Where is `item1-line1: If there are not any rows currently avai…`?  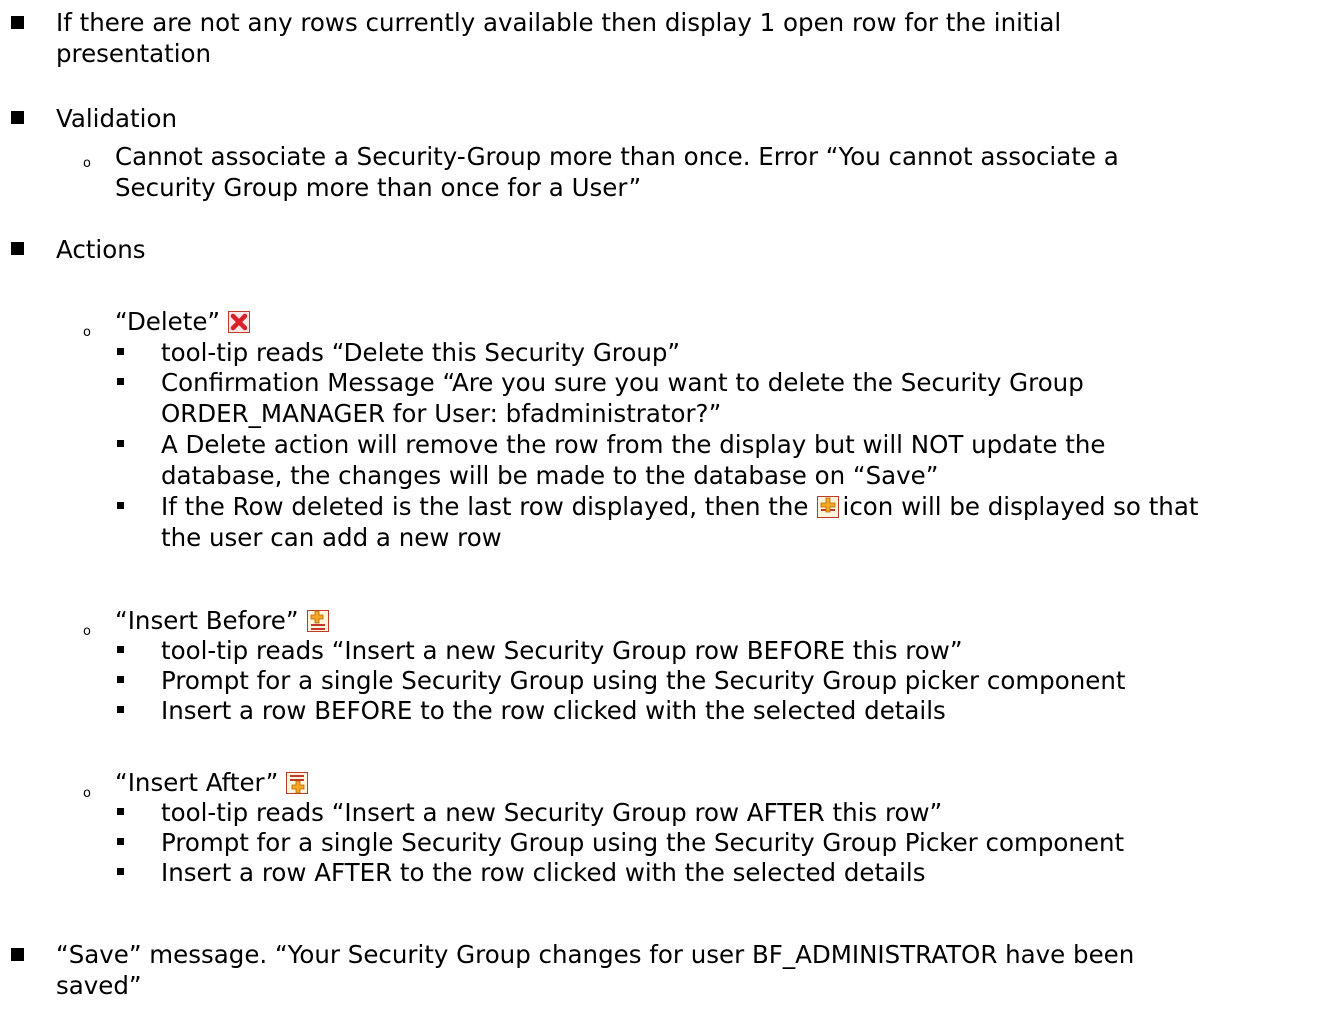
item1-line1: If there are not any rows currently avai… is located at coordinates (559, 22).